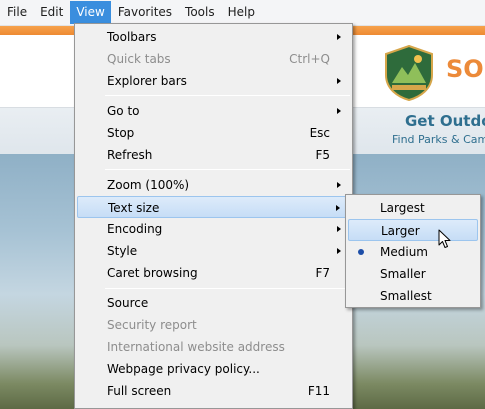 The width and height of the screenshot is (485, 409). I want to click on text-size-medium: Medium, so click(413, 252).